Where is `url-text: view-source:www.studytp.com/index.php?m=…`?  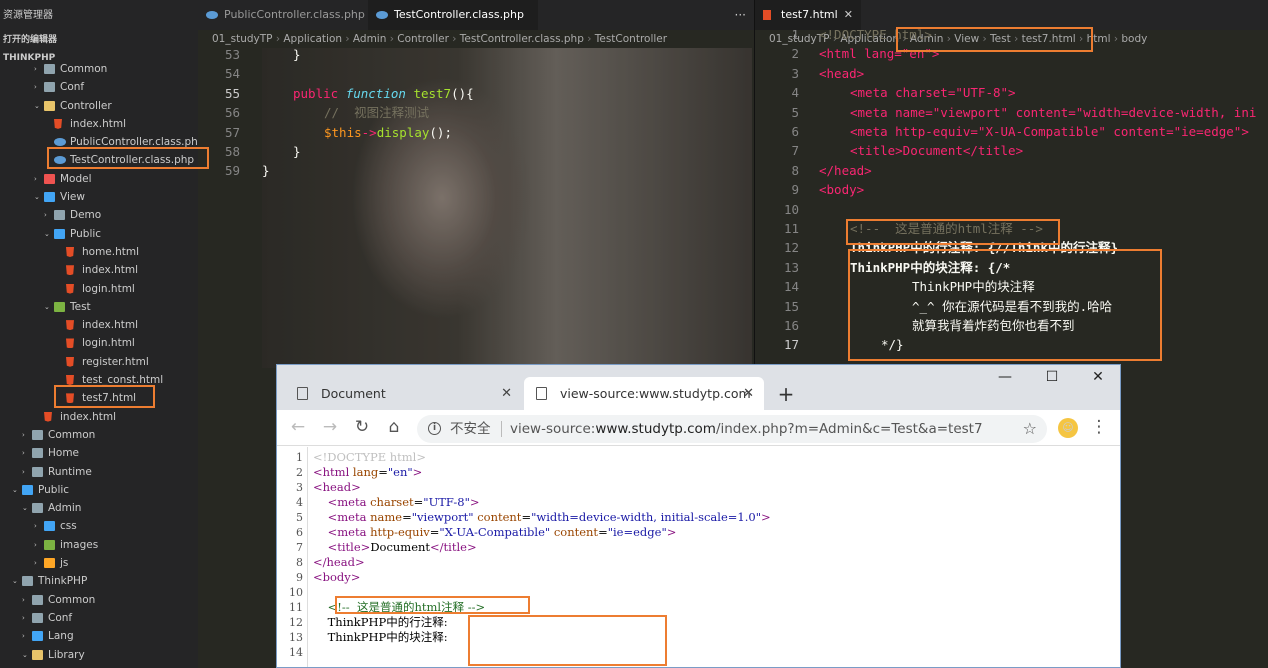 url-text: view-source:www.studytp.com/index.php?m=… is located at coordinates (746, 429).